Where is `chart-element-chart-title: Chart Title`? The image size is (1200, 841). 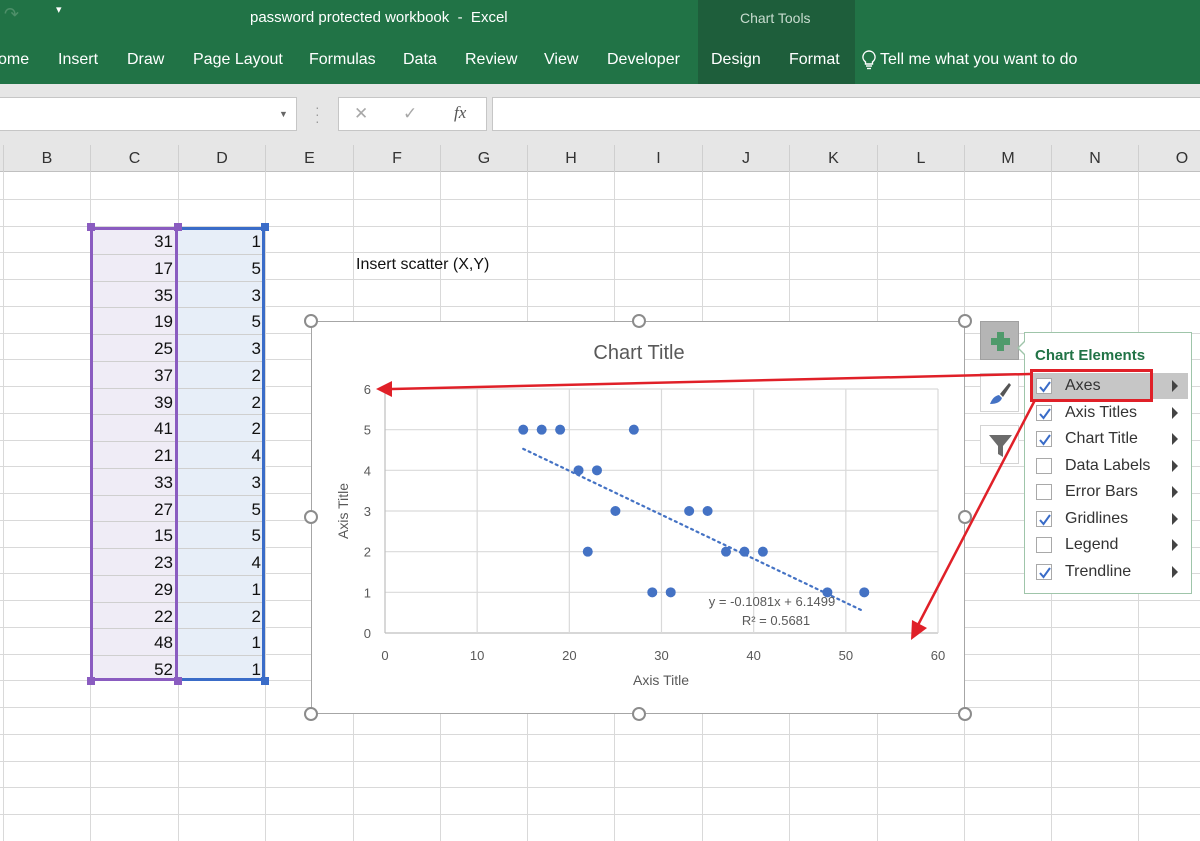 chart-element-chart-title: Chart Title is located at coordinates (1109, 439).